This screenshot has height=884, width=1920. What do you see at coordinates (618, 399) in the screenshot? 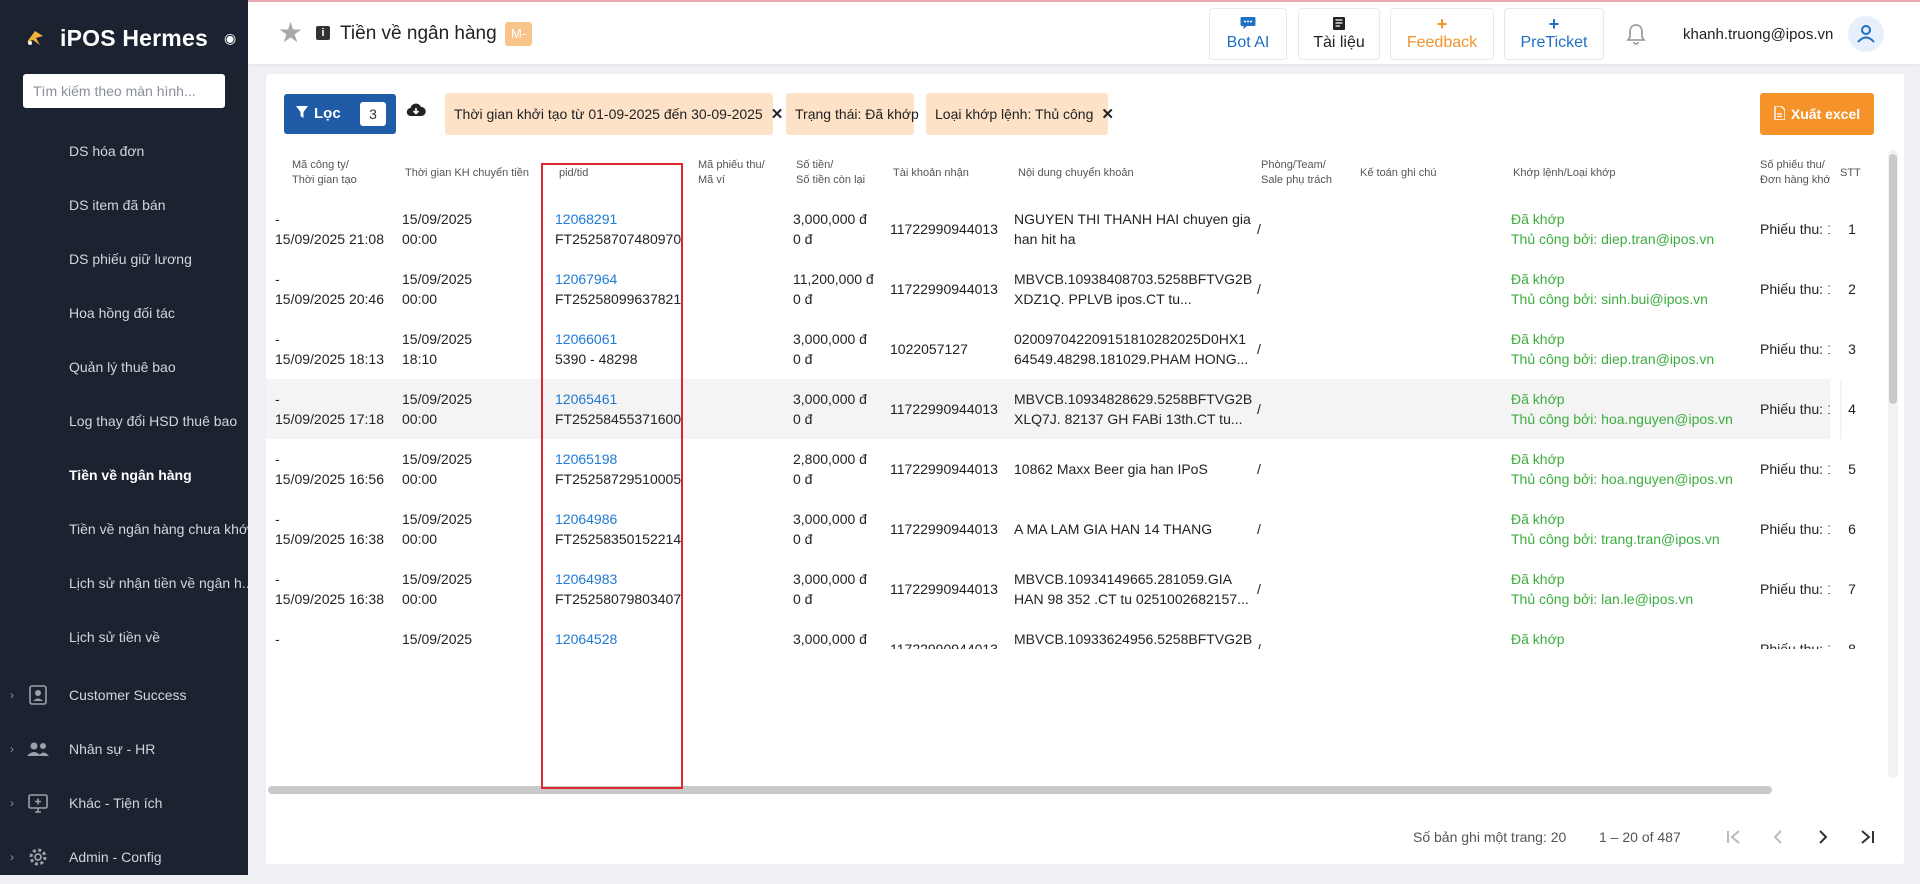
I see `pid-link: 12065461` at bounding box center [618, 399].